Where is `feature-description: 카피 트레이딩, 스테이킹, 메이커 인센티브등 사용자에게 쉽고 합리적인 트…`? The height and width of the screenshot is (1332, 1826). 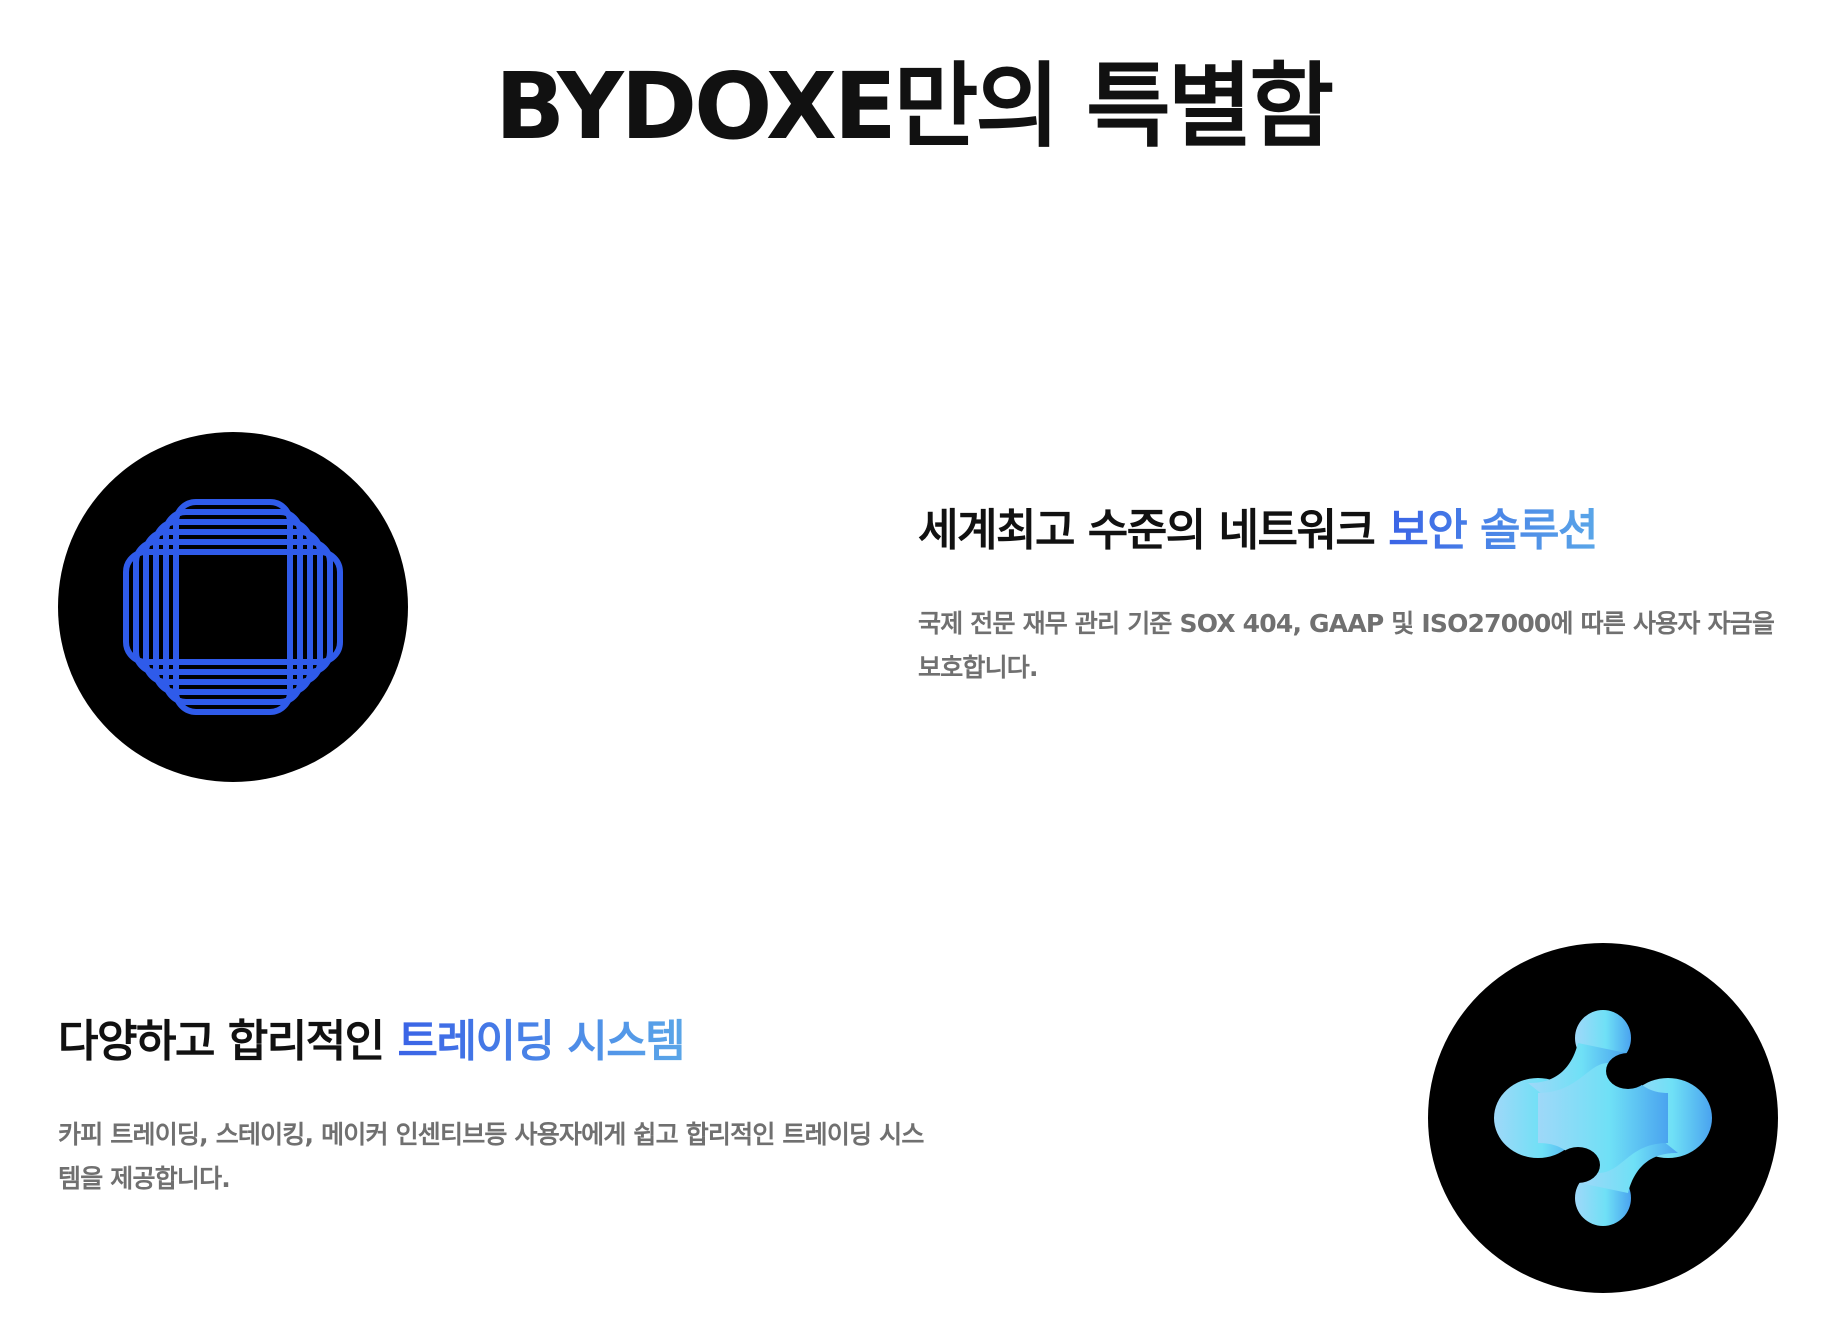 feature-description: 카피 트레이딩, 스테이킹, 메이커 인센티브등 사용자에게 쉽고 합리적인 트… is located at coordinates (491, 1156).